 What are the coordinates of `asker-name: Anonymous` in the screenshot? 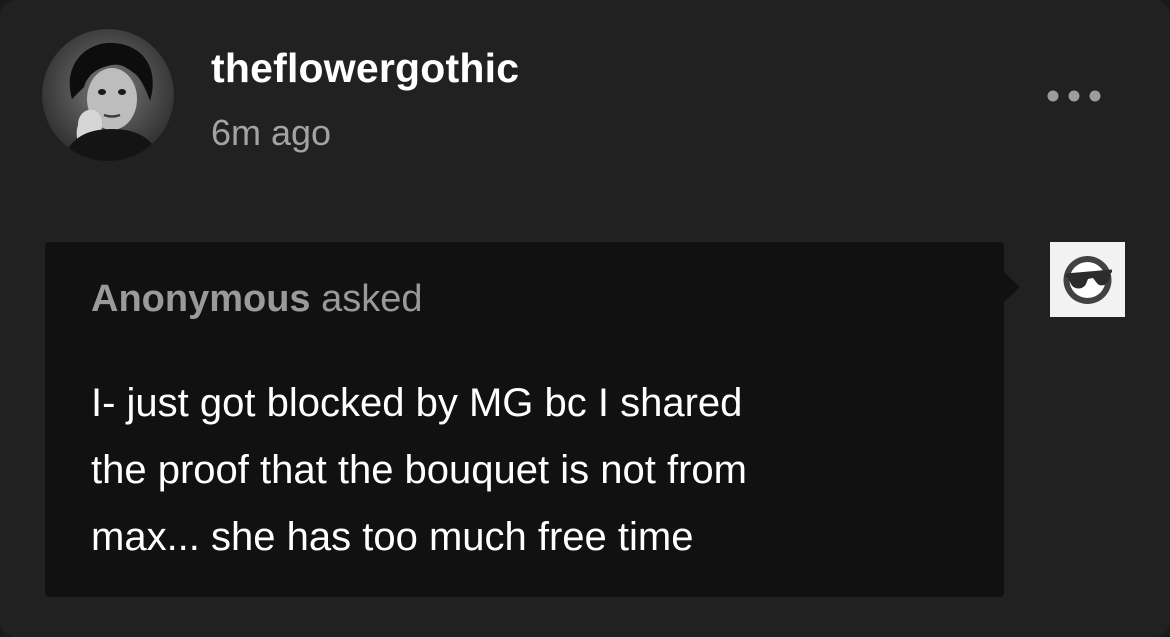 It's located at (201, 299).